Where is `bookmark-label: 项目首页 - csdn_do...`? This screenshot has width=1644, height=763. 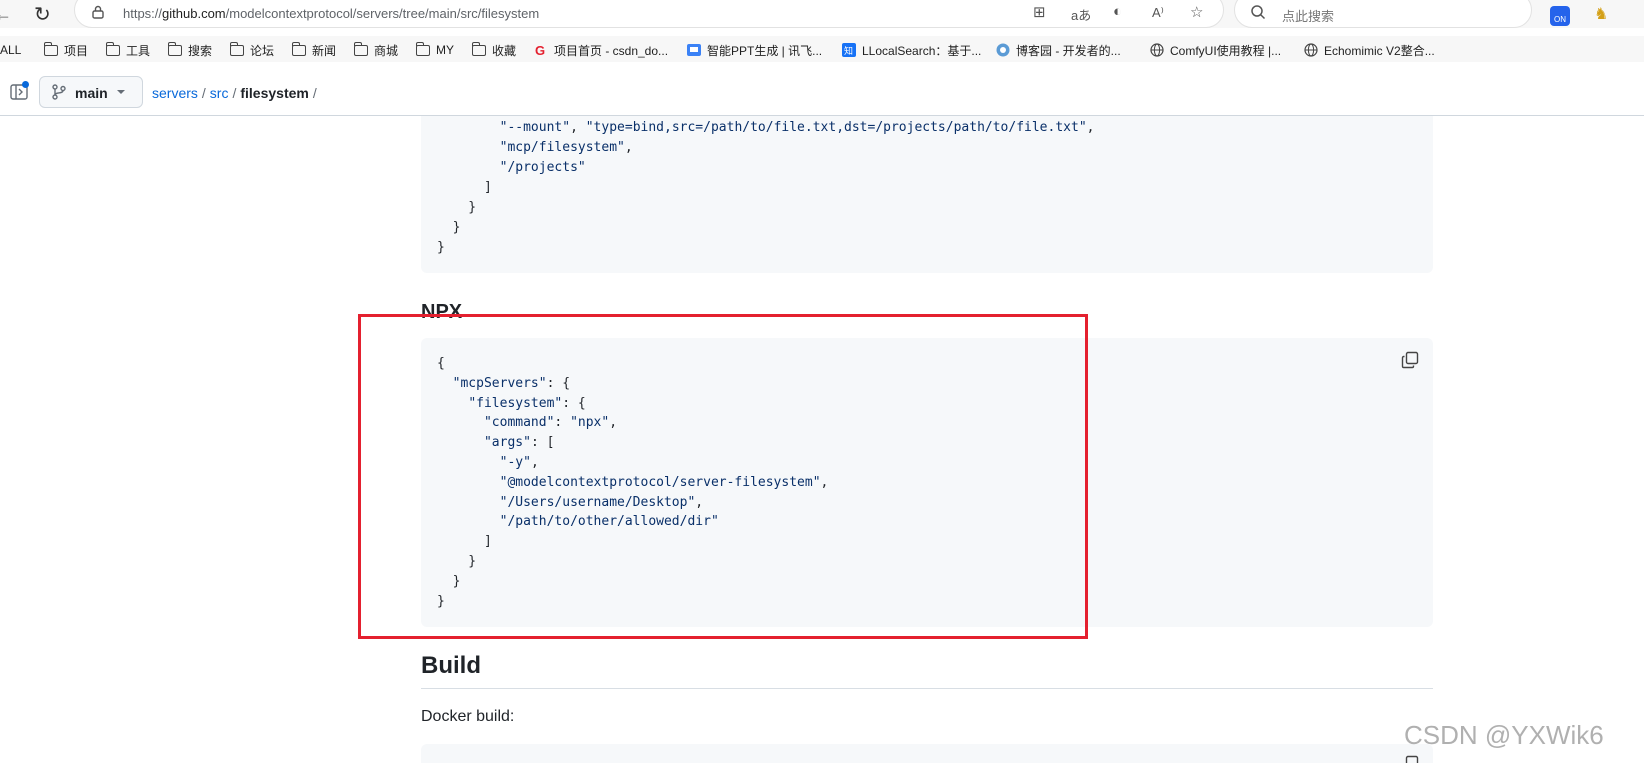 bookmark-label: 项目首页 - csdn_do... is located at coordinates (611, 50).